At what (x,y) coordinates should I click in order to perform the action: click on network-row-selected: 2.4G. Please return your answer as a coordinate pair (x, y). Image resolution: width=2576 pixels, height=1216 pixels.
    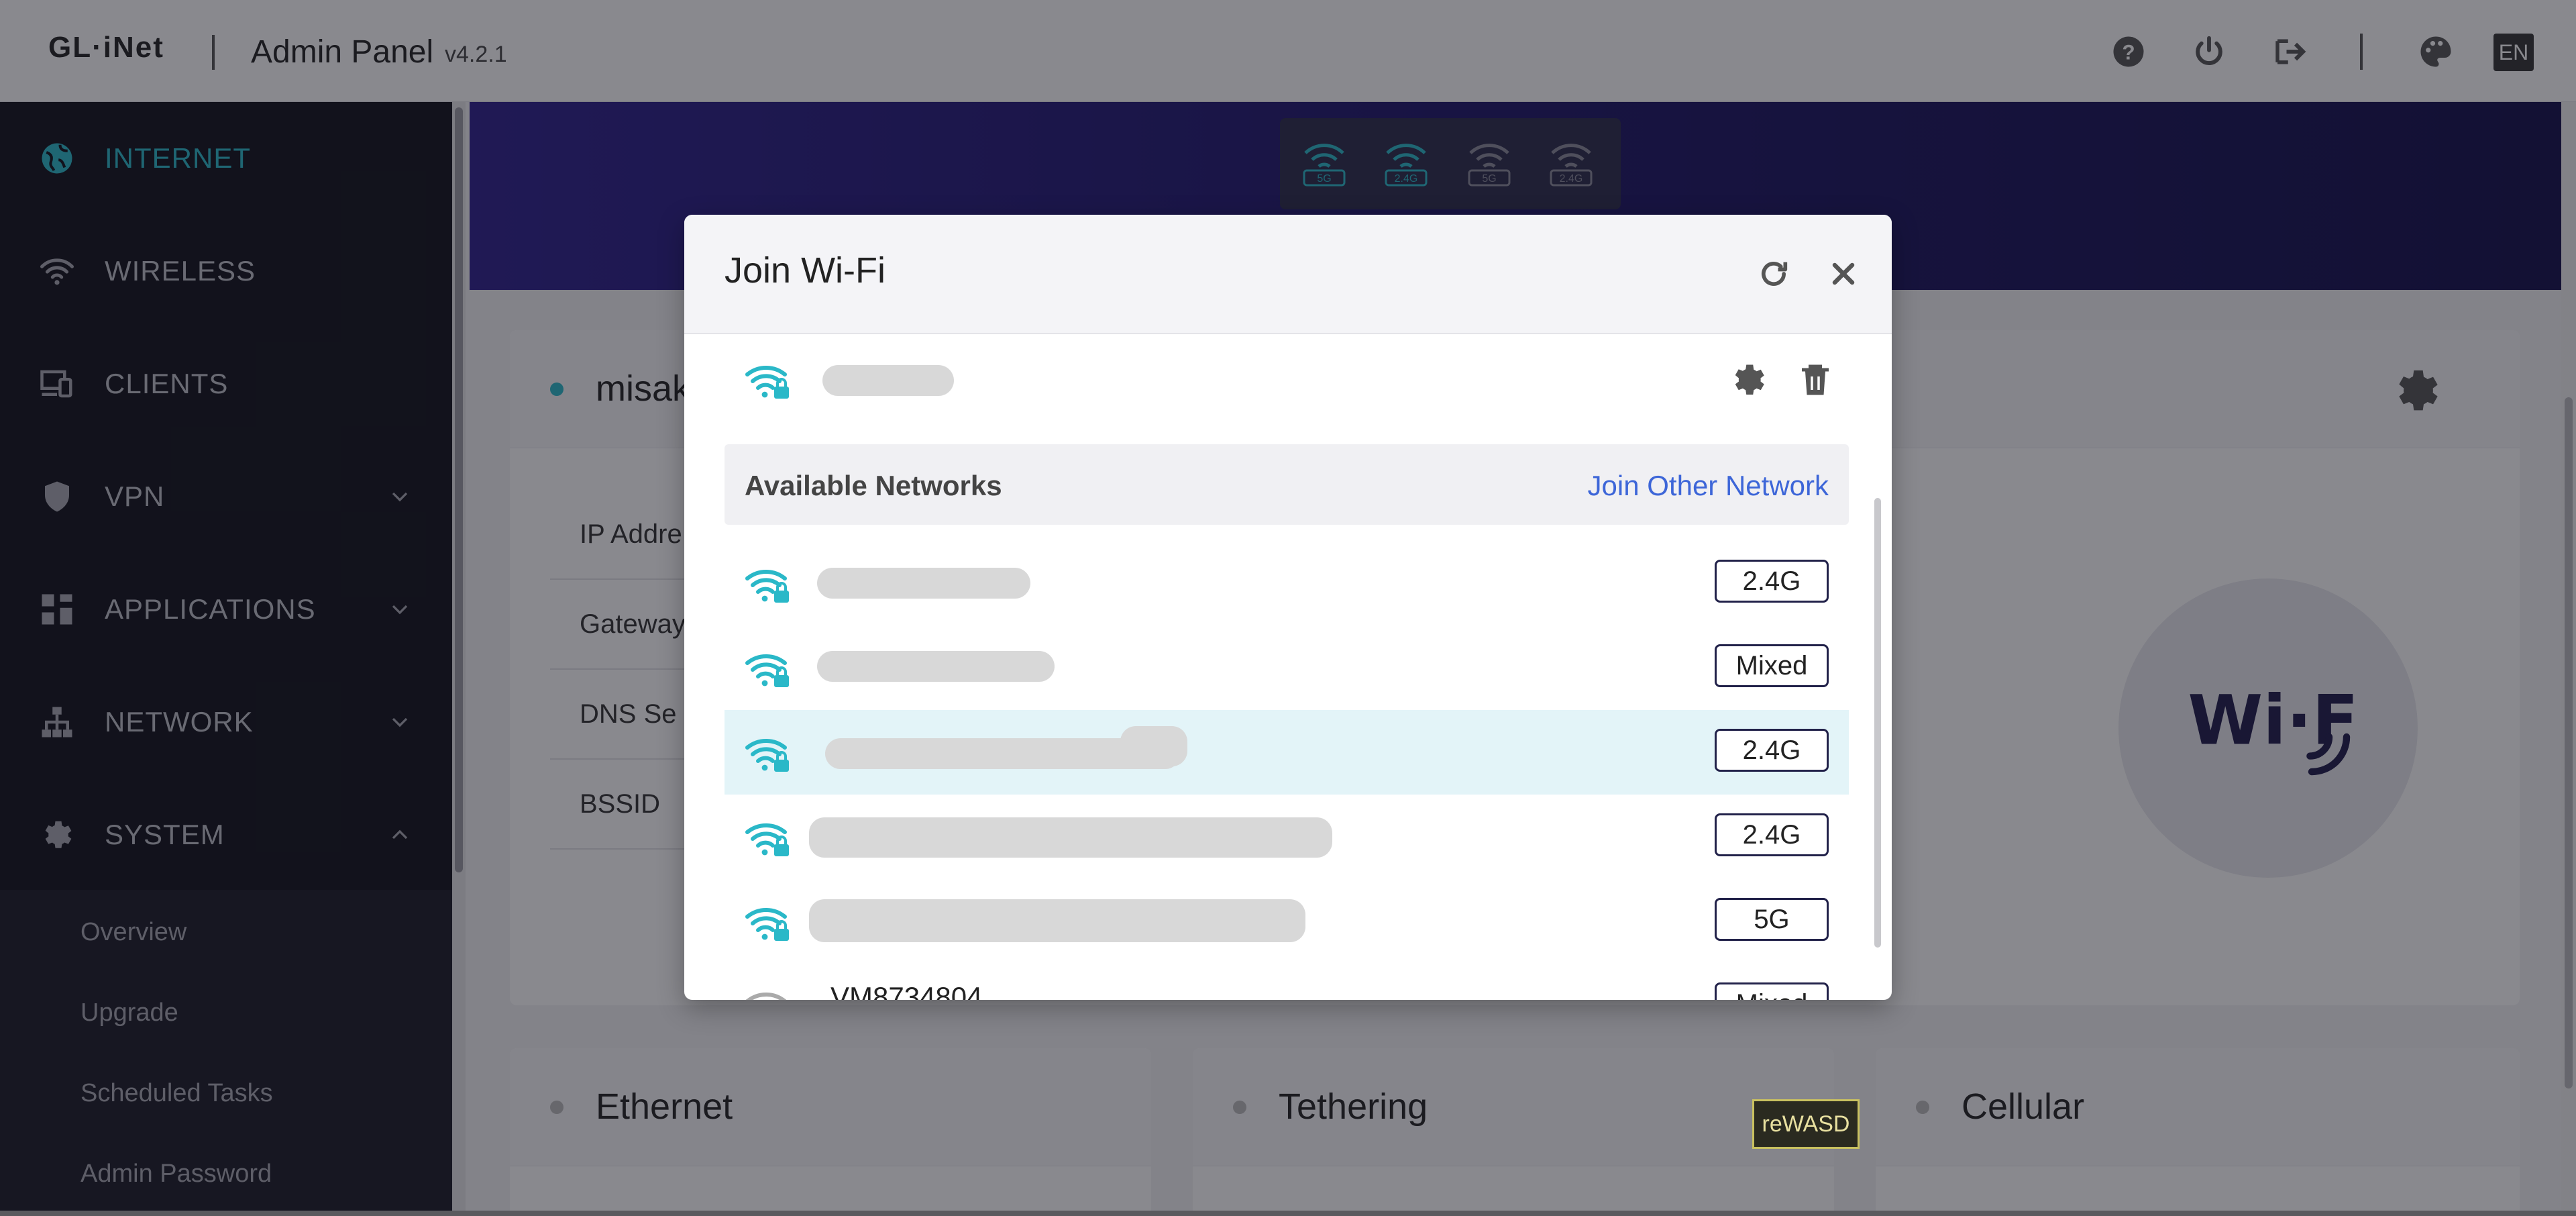
    Looking at the image, I should click on (1286, 752).